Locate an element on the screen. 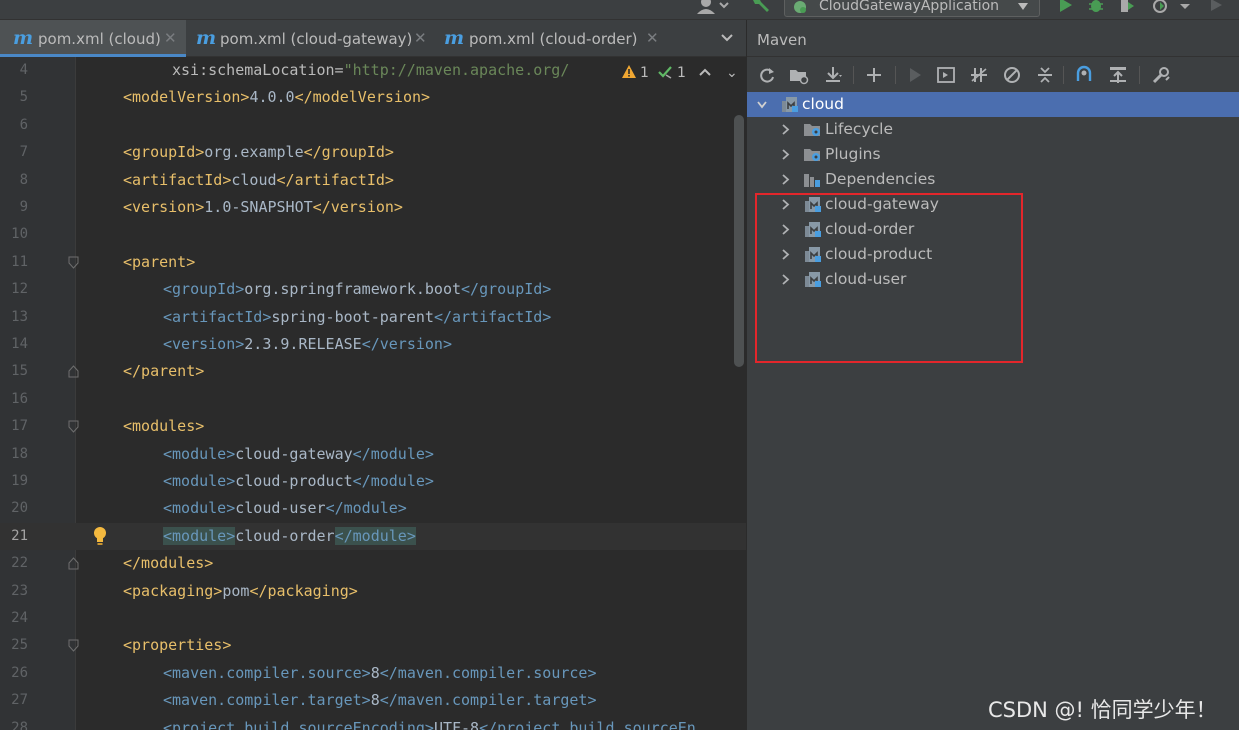 This screenshot has width=1239, height=730. run-configuration-selector: CloudGatewayApplication is located at coordinates (912, 8).